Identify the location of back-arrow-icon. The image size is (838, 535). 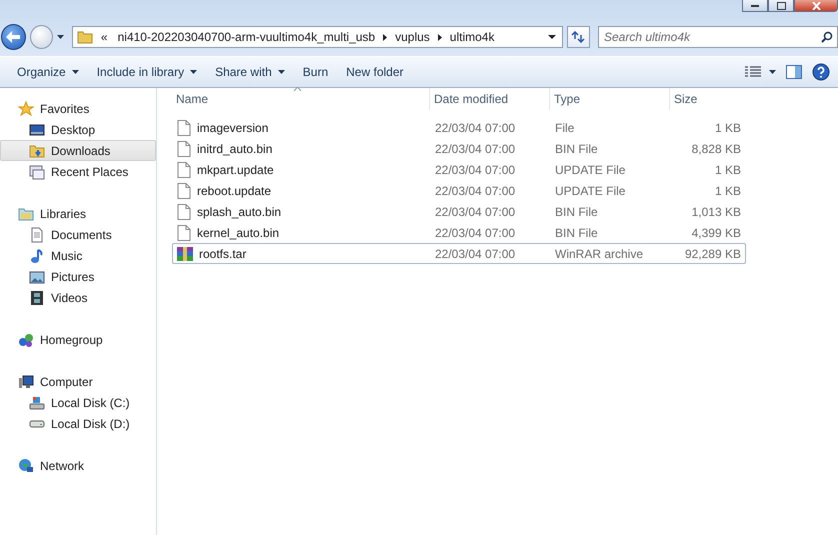
(13, 37).